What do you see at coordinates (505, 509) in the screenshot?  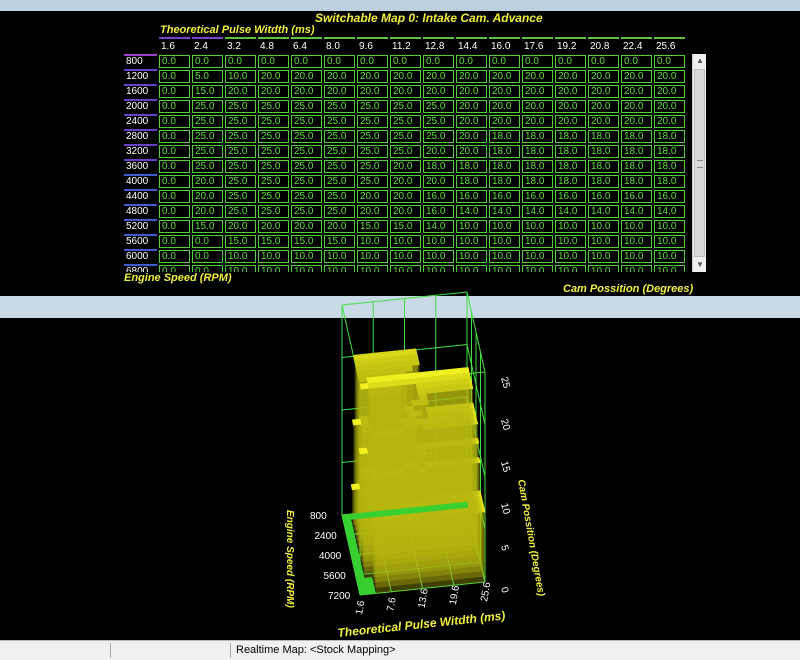 I see `z-tick-label: 10` at bounding box center [505, 509].